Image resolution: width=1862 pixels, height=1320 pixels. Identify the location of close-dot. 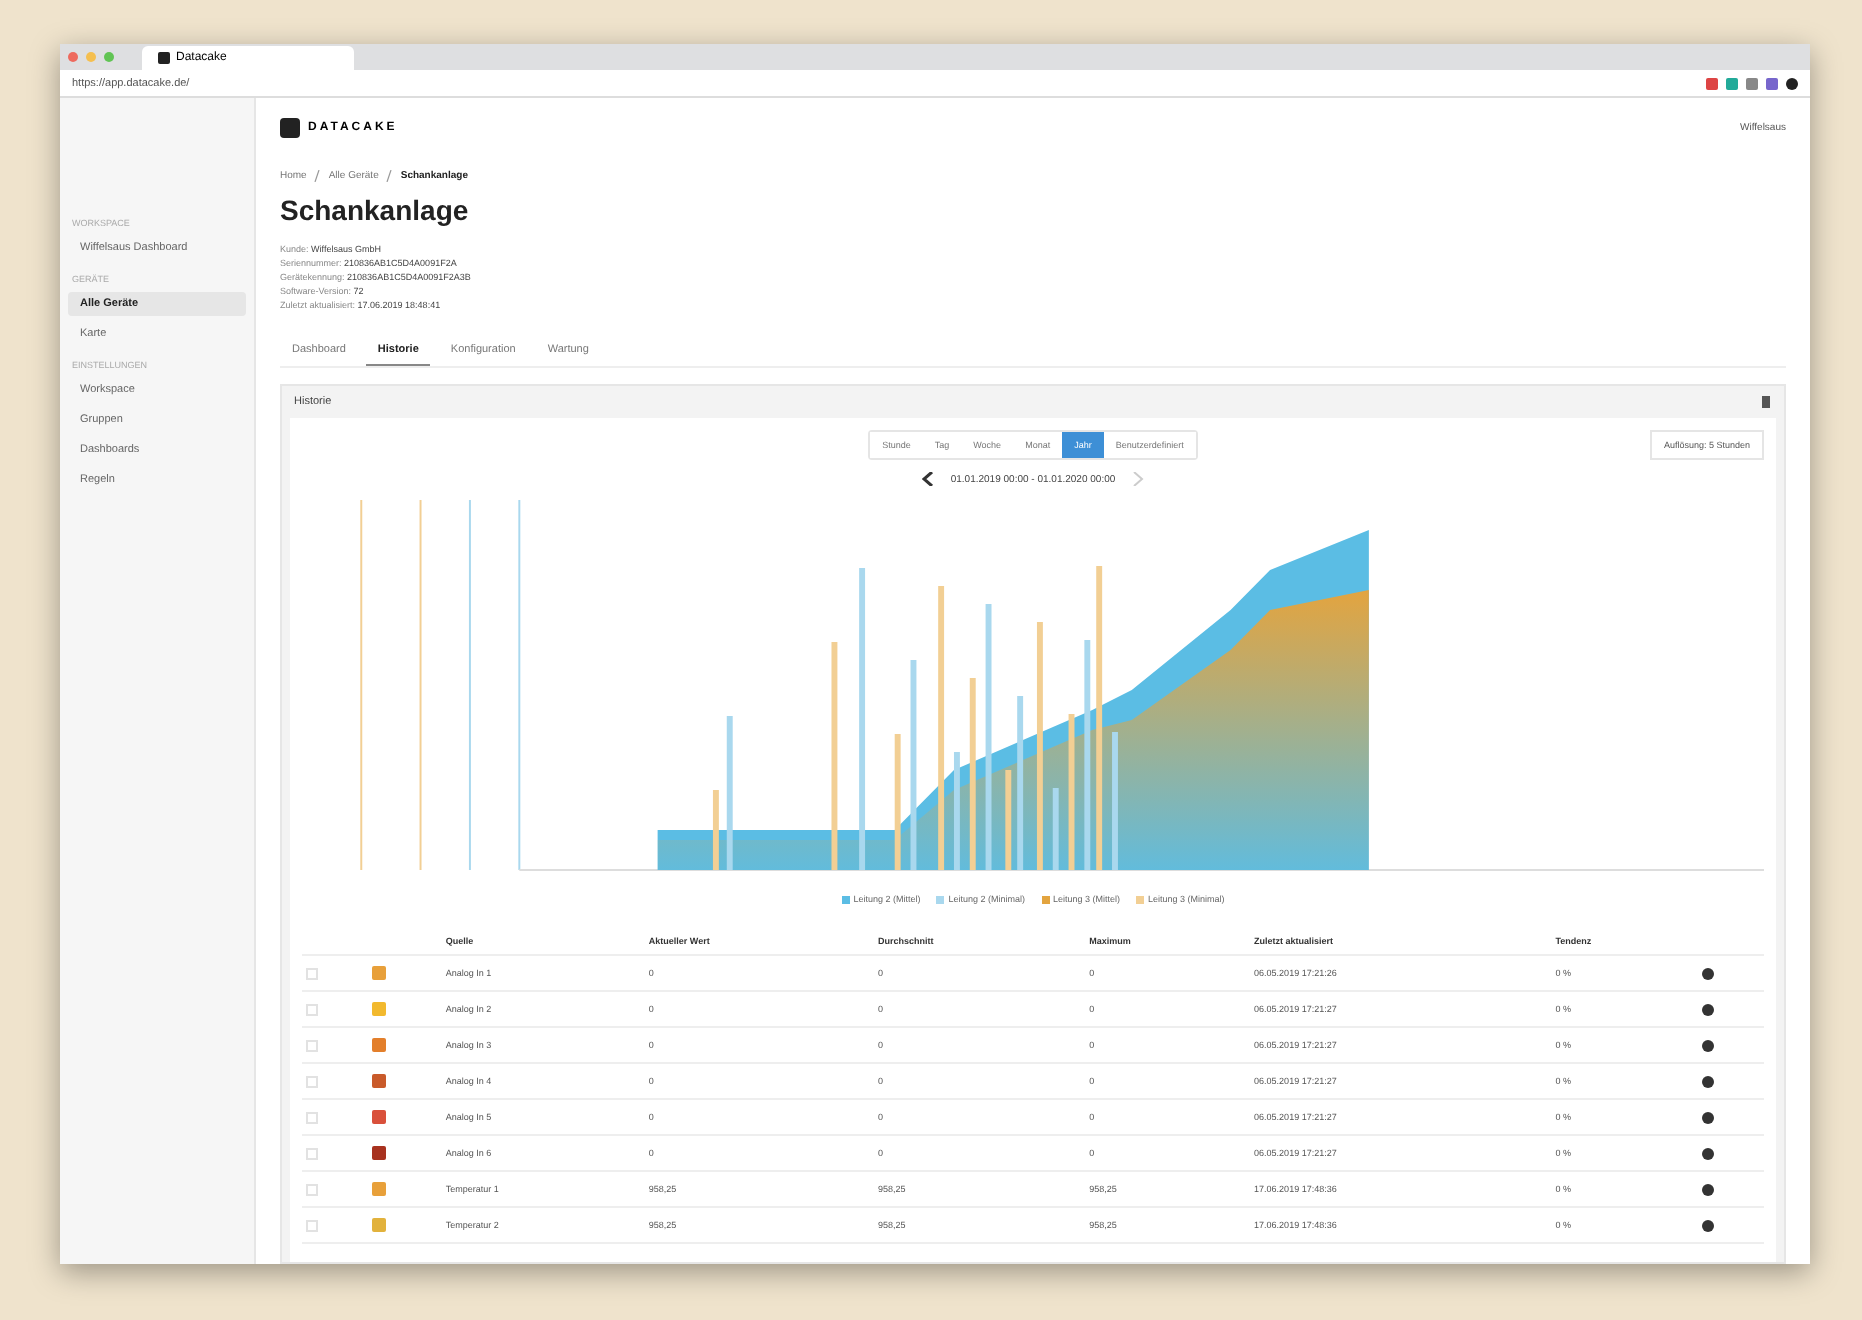
(73, 57).